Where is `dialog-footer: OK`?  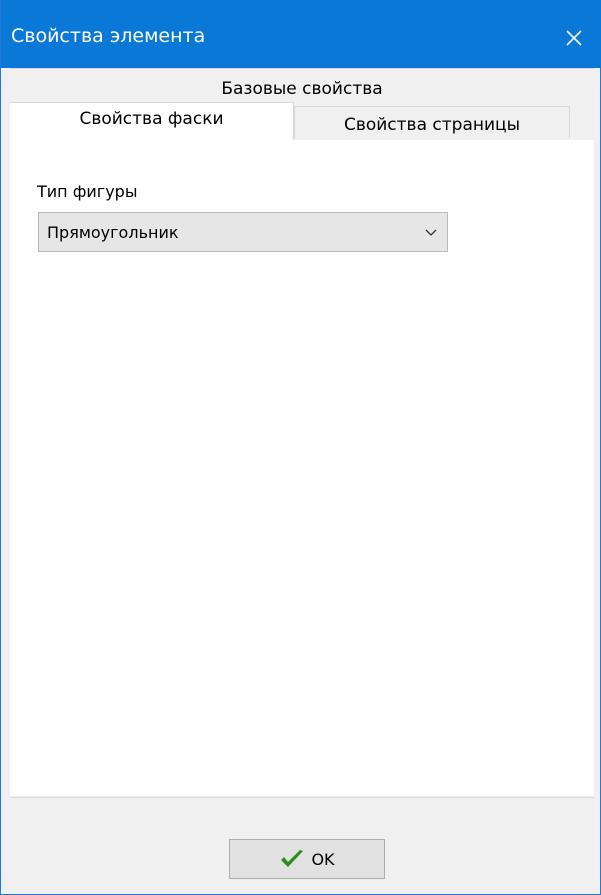
dialog-footer: OK is located at coordinates (302, 845).